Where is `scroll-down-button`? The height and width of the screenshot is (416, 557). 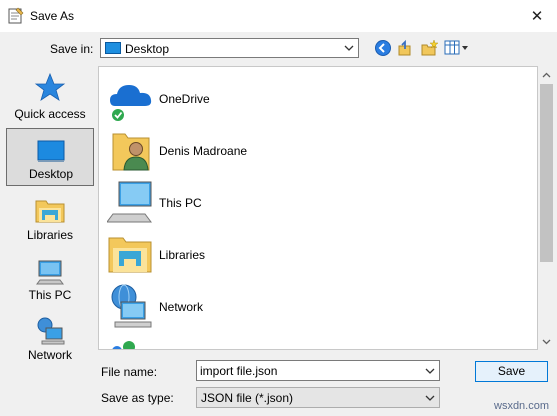
scroll-down-button is located at coordinates (546, 341).